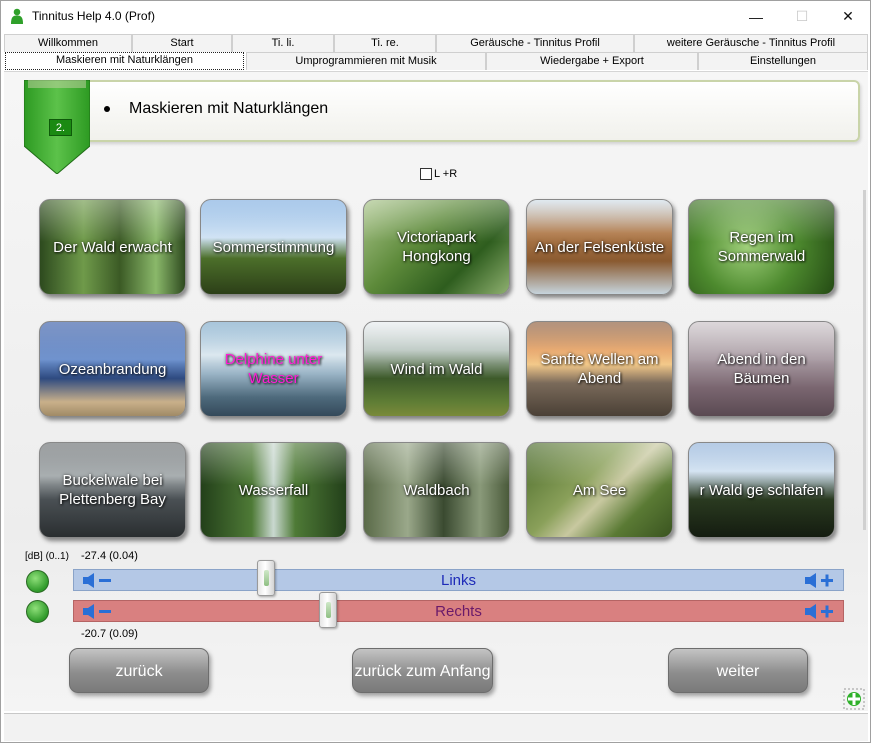 The image size is (871, 743). What do you see at coordinates (847, 16) in the screenshot?
I see `close-button: ✕` at bounding box center [847, 16].